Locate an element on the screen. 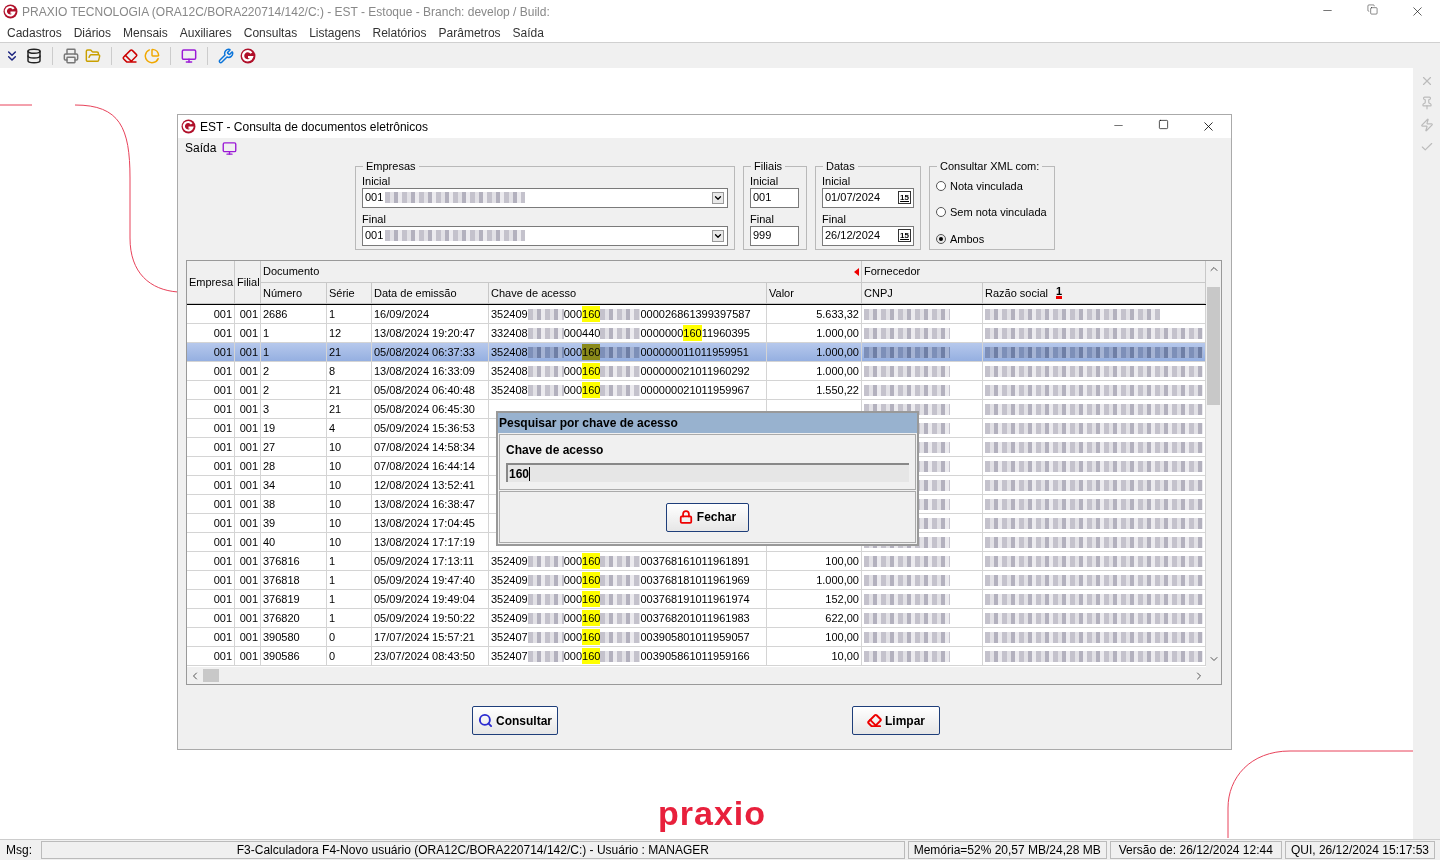 The width and height of the screenshot is (1440, 860). input-field: 999 is located at coordinates (774, 235).